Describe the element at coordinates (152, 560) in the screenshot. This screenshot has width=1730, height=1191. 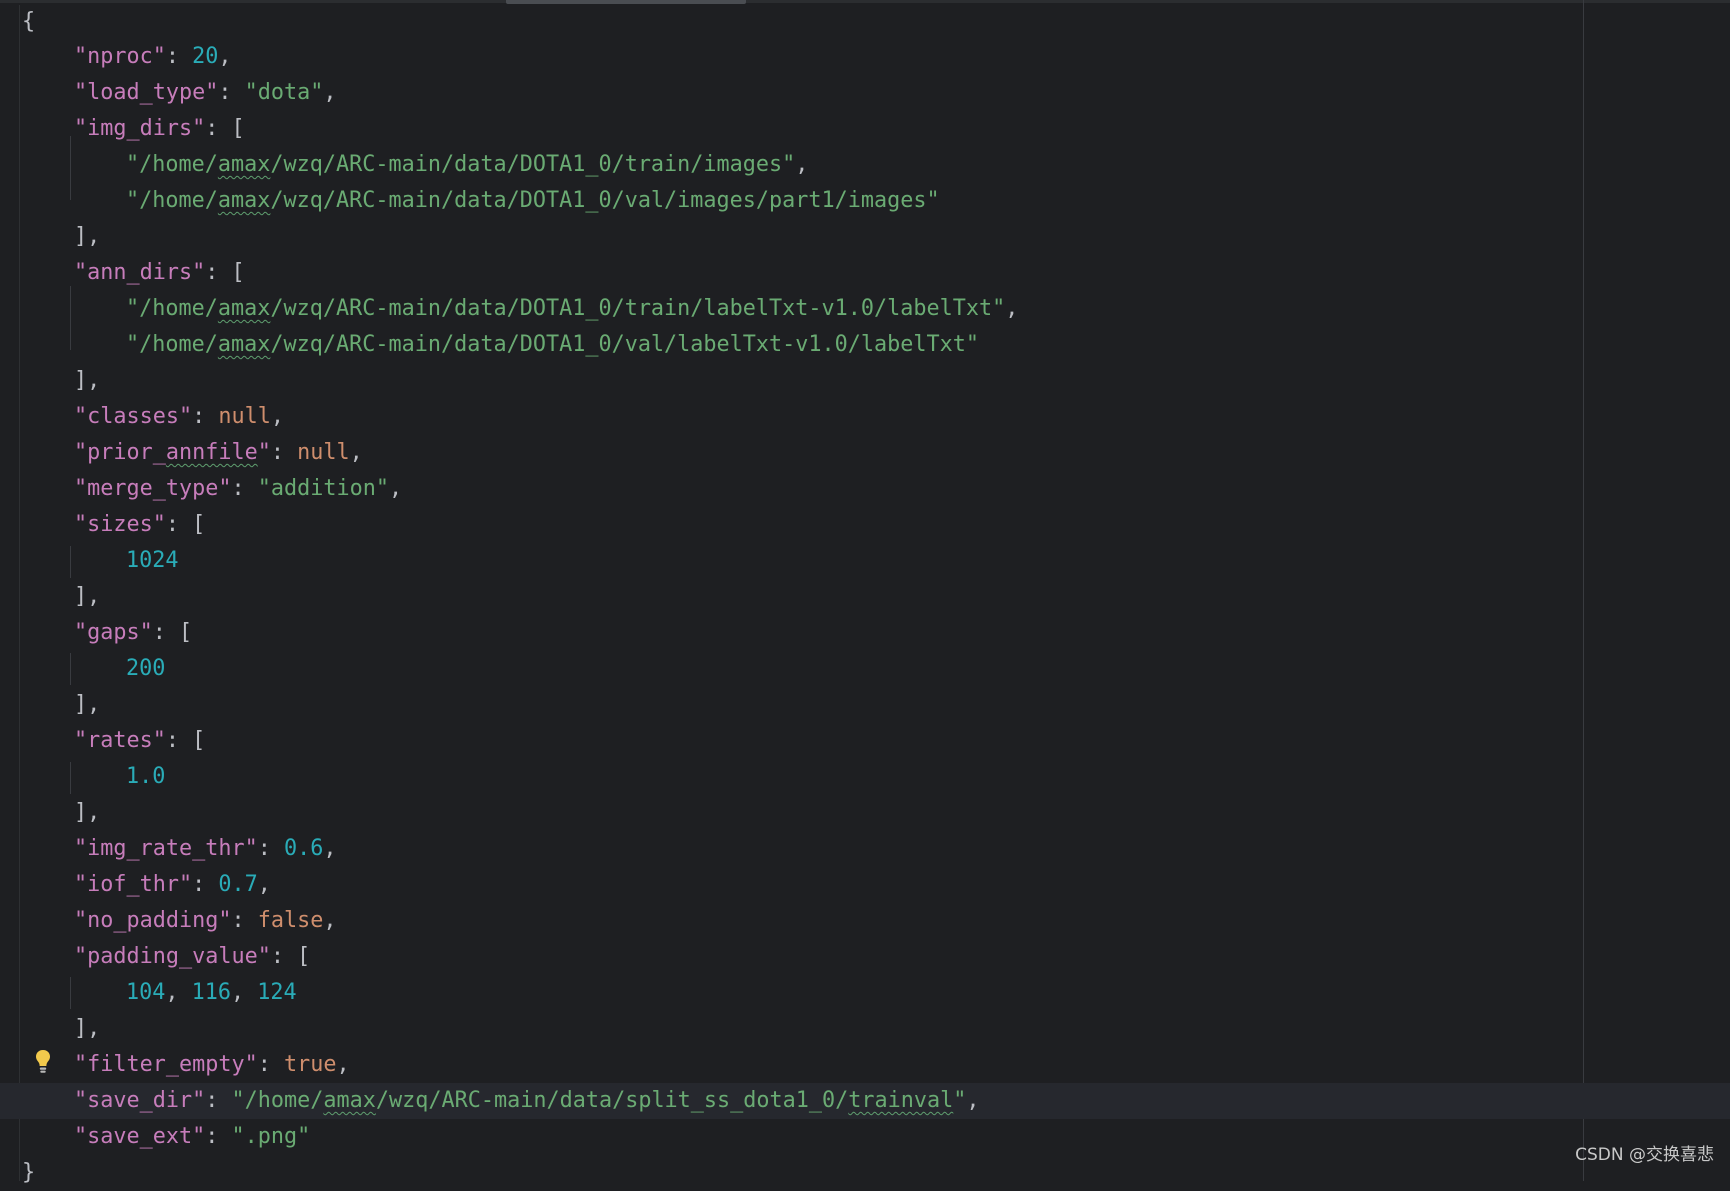
I see `json-number: 1024` at that location.